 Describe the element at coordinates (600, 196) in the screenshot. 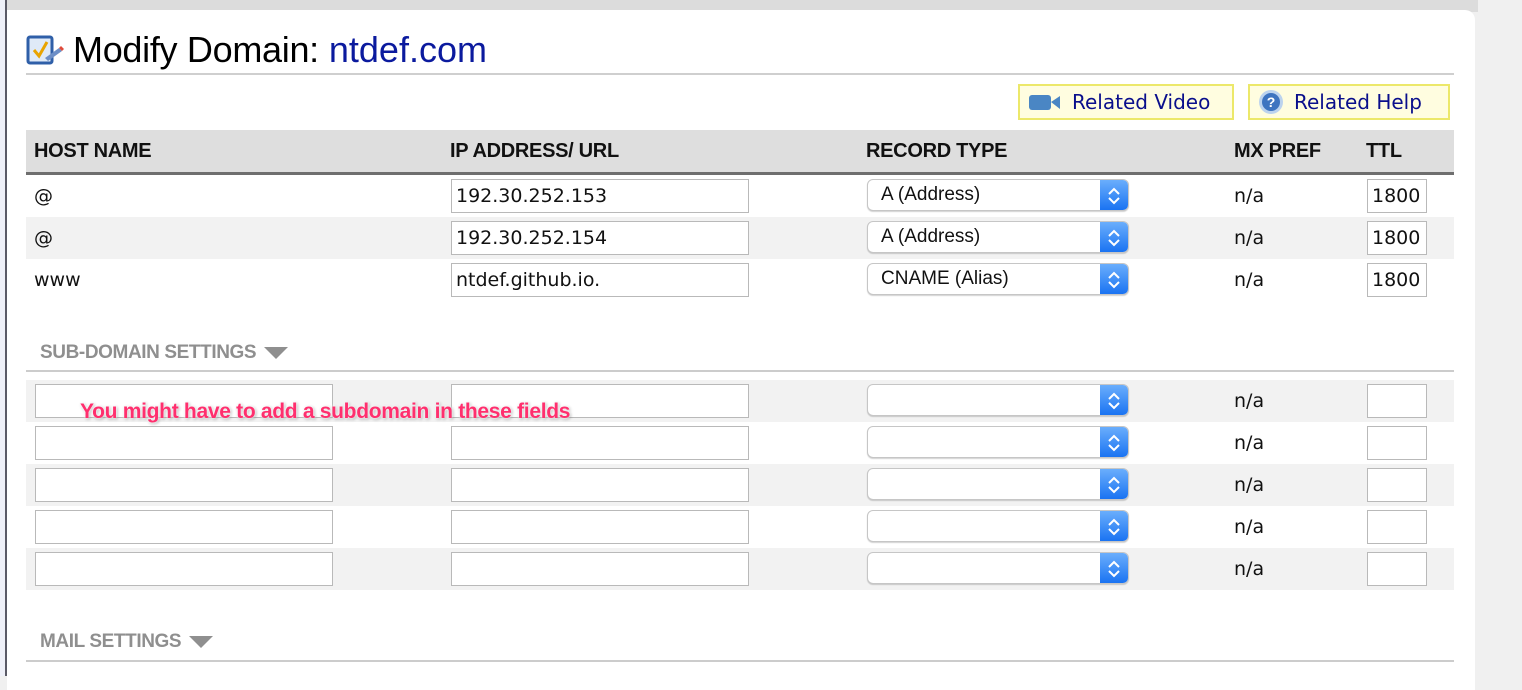

I see `ip-address-input: 192.30.252.153` at that location.